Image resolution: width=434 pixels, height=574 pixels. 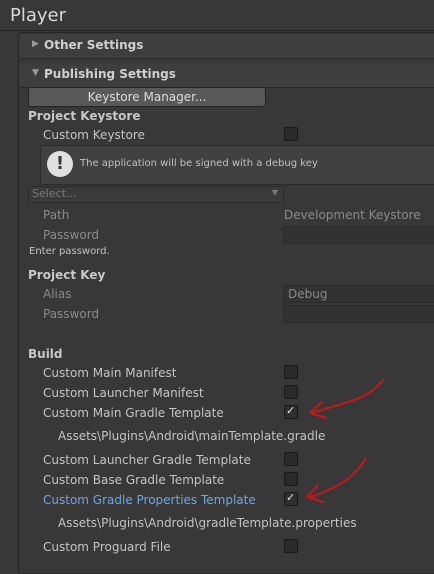 What do you see at coordinates (94, 45) in the screenshot?
I see `other-settings-label: Other Settings` at bounding box center [94, 45].